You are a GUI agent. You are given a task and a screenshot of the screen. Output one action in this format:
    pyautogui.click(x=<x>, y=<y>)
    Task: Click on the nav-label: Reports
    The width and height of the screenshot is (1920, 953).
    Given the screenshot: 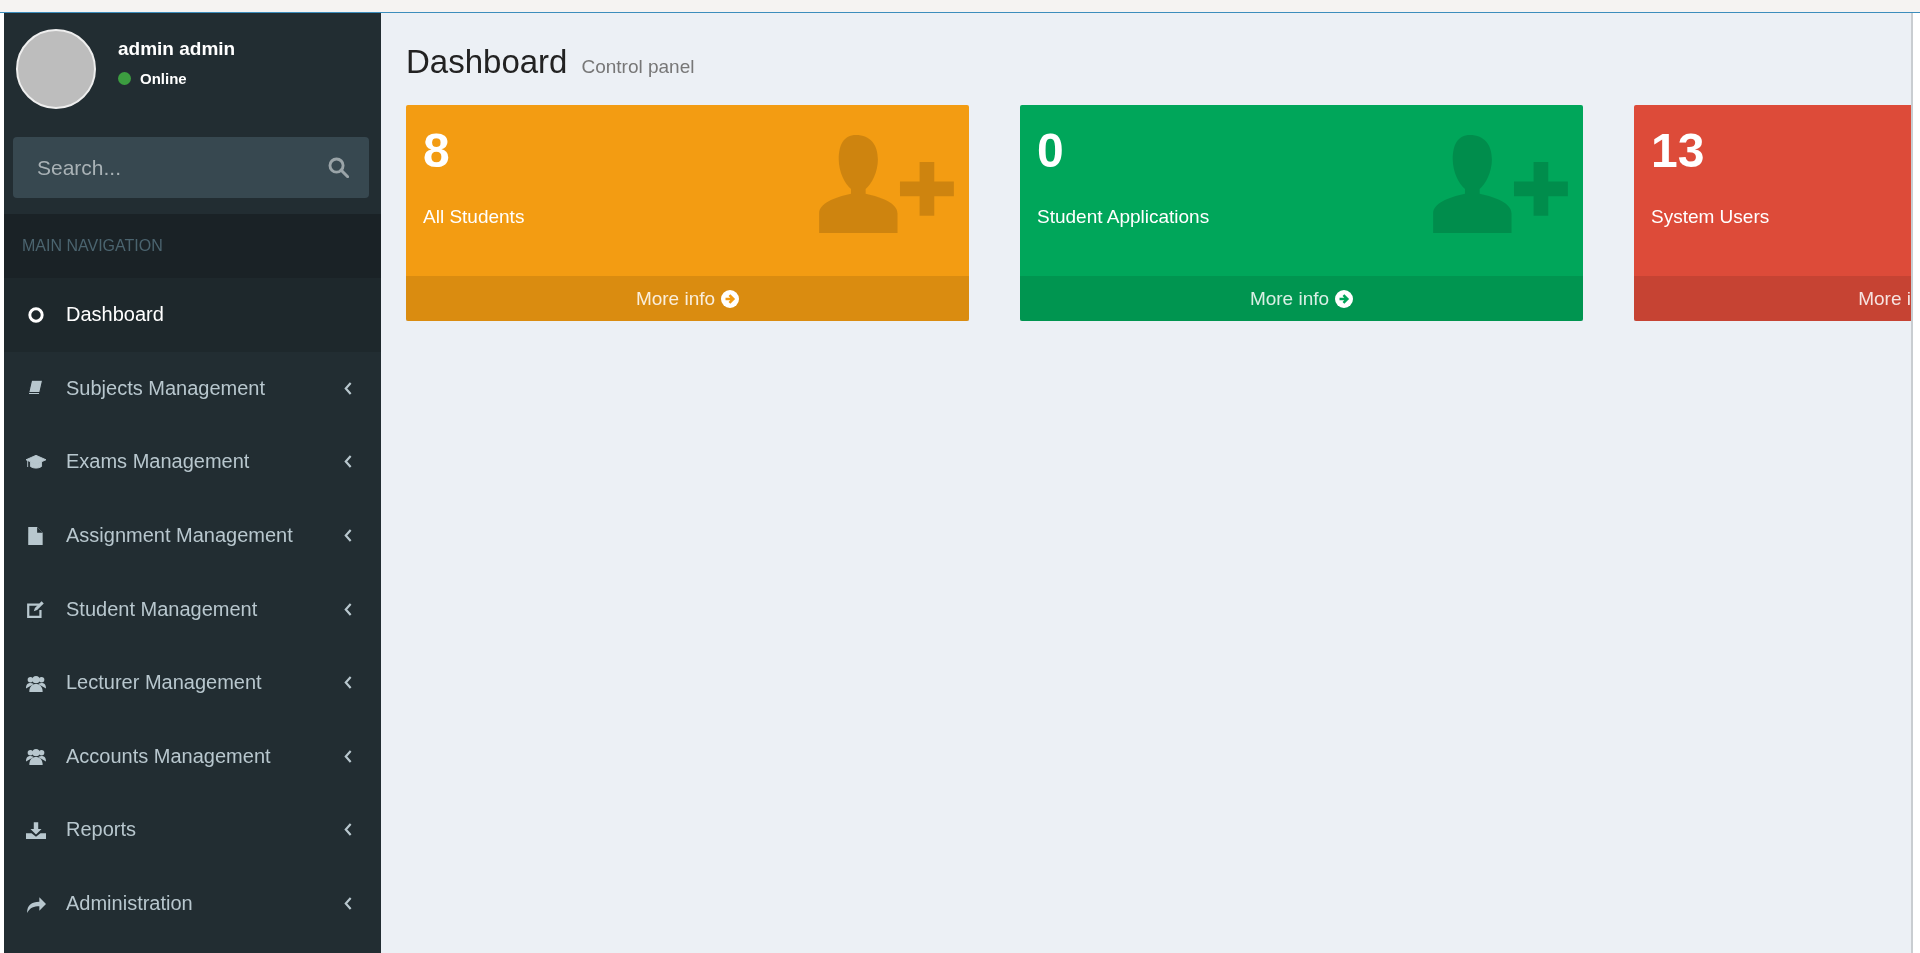 What is the action you would take?
    pyautogui.click(x=102, y=830)
    